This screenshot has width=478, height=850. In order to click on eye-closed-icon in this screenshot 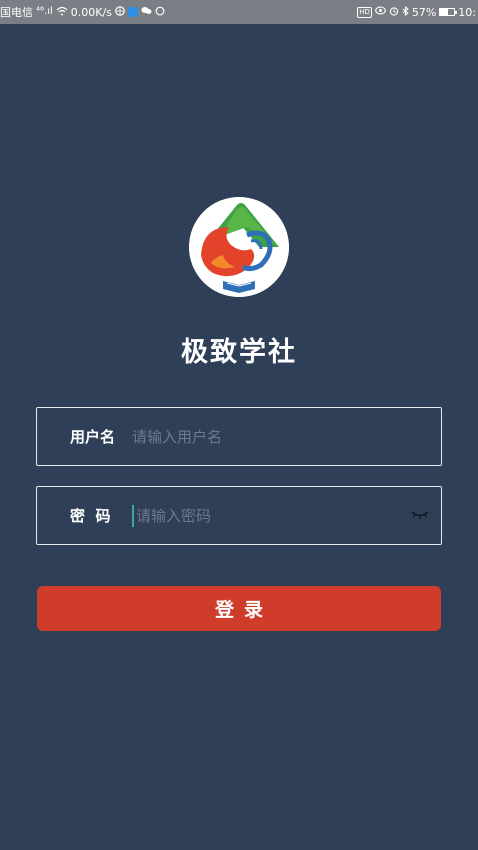, I will do `click(420, 515)`.